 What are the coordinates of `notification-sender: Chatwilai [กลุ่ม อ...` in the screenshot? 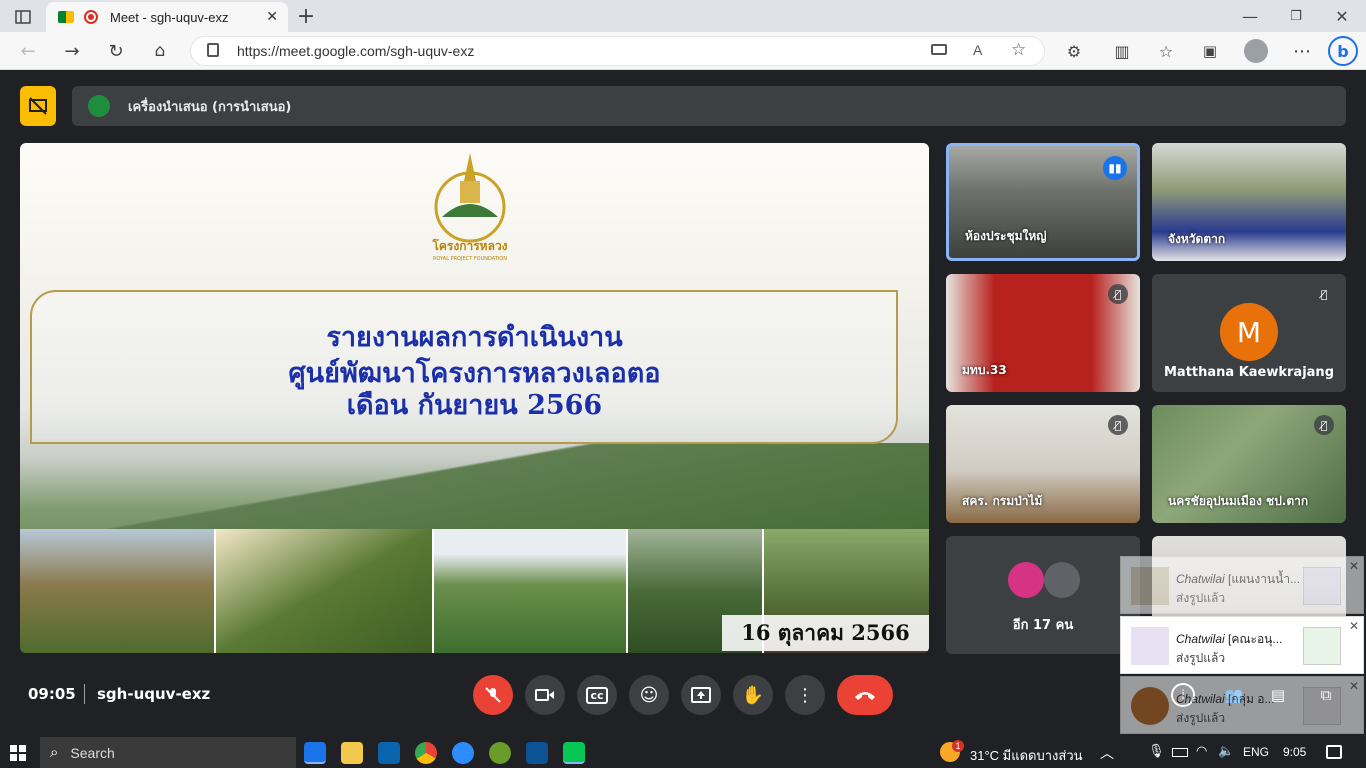 It's located at (1225, 699).